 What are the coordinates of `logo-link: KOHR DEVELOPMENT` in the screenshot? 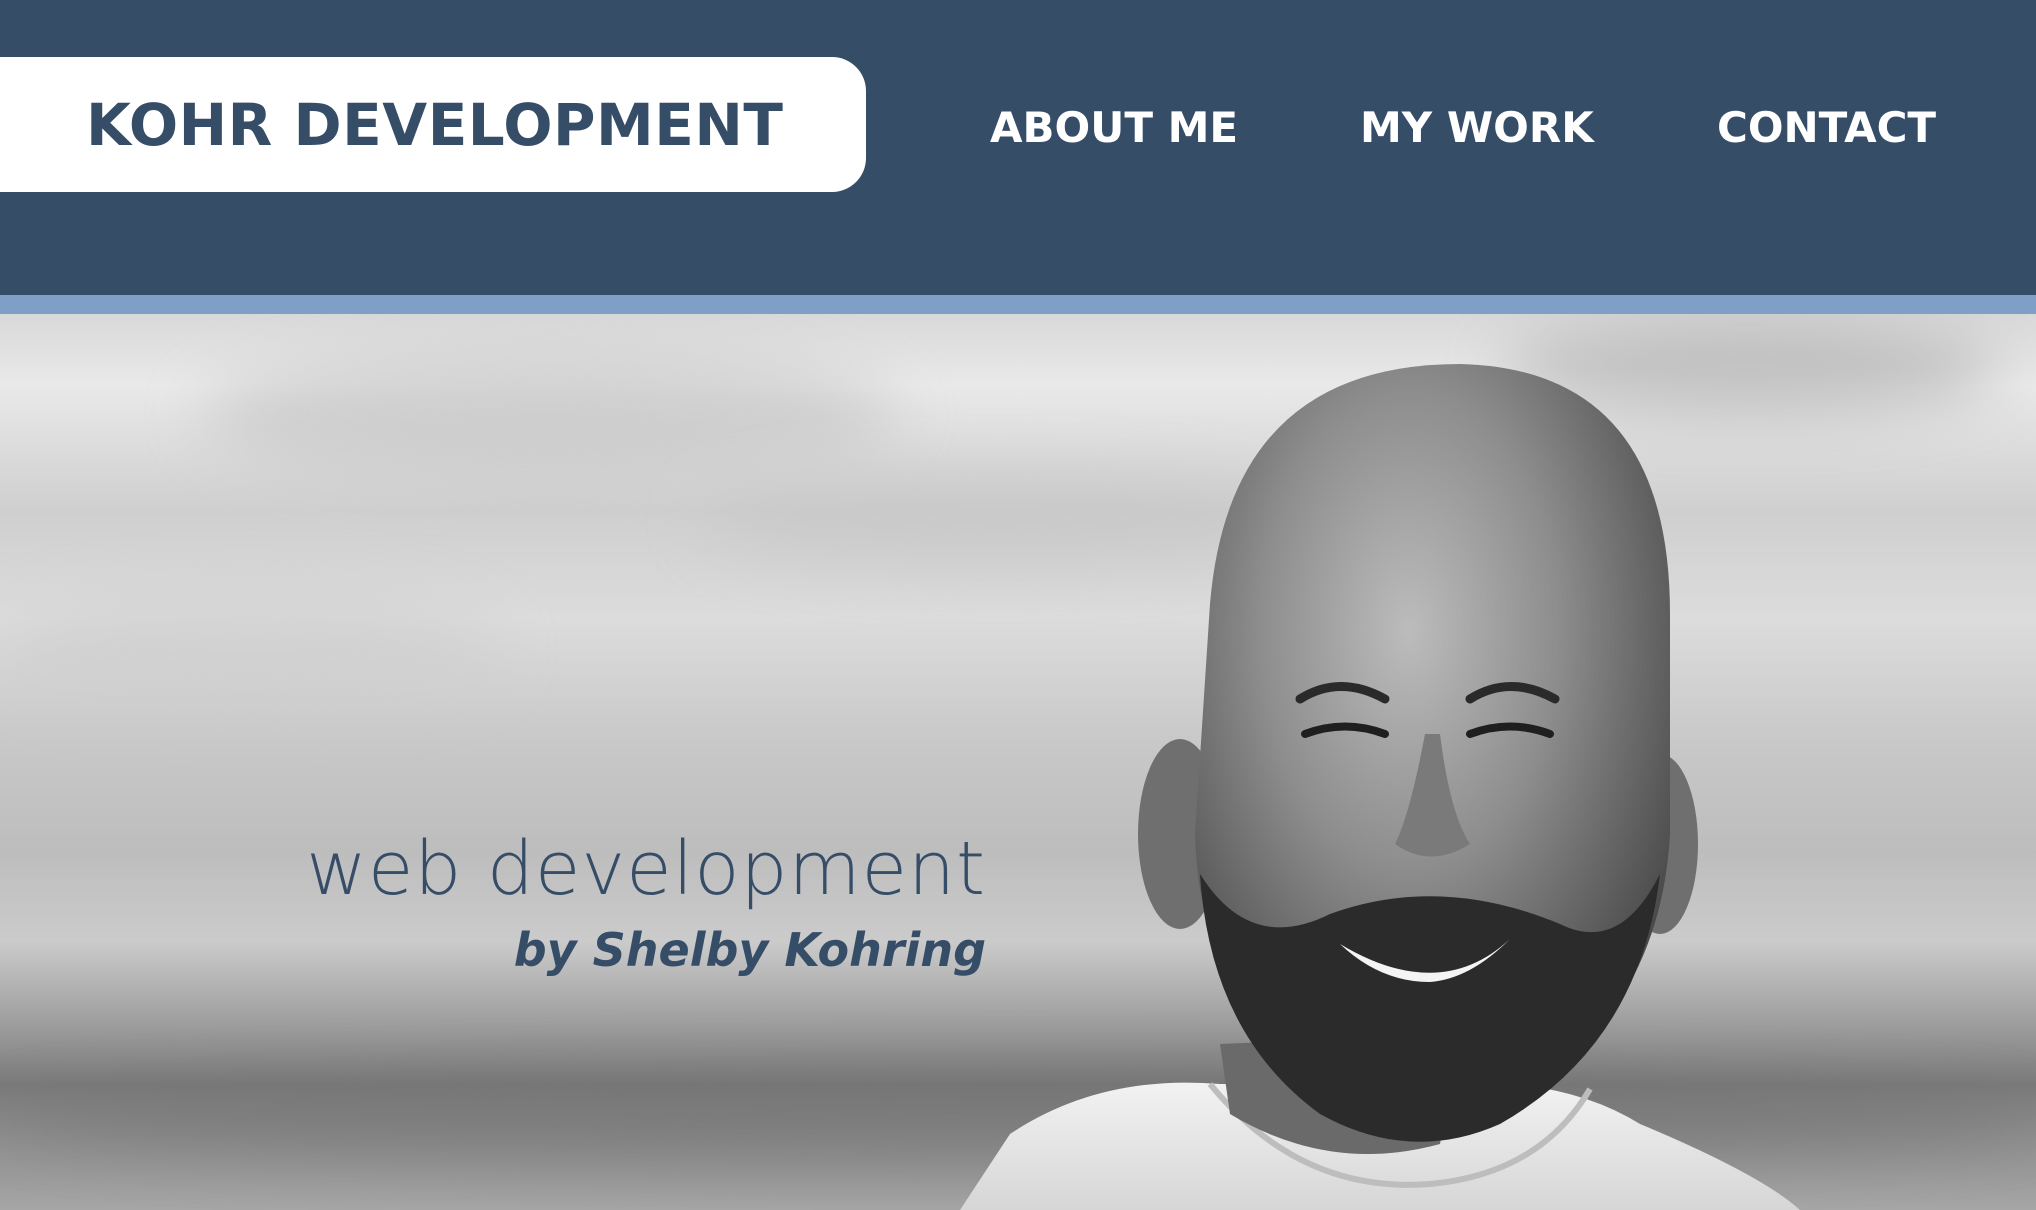 It's located at (433, 124).